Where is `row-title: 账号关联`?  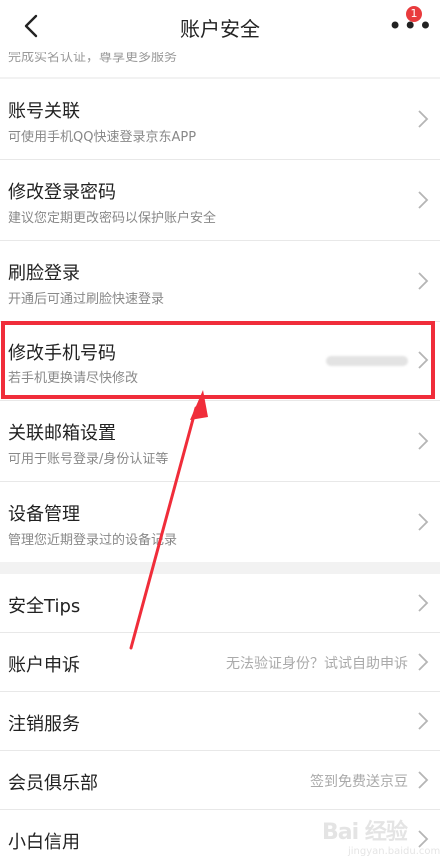 row-title: 账号关联 is located at coordinates (44, 111).